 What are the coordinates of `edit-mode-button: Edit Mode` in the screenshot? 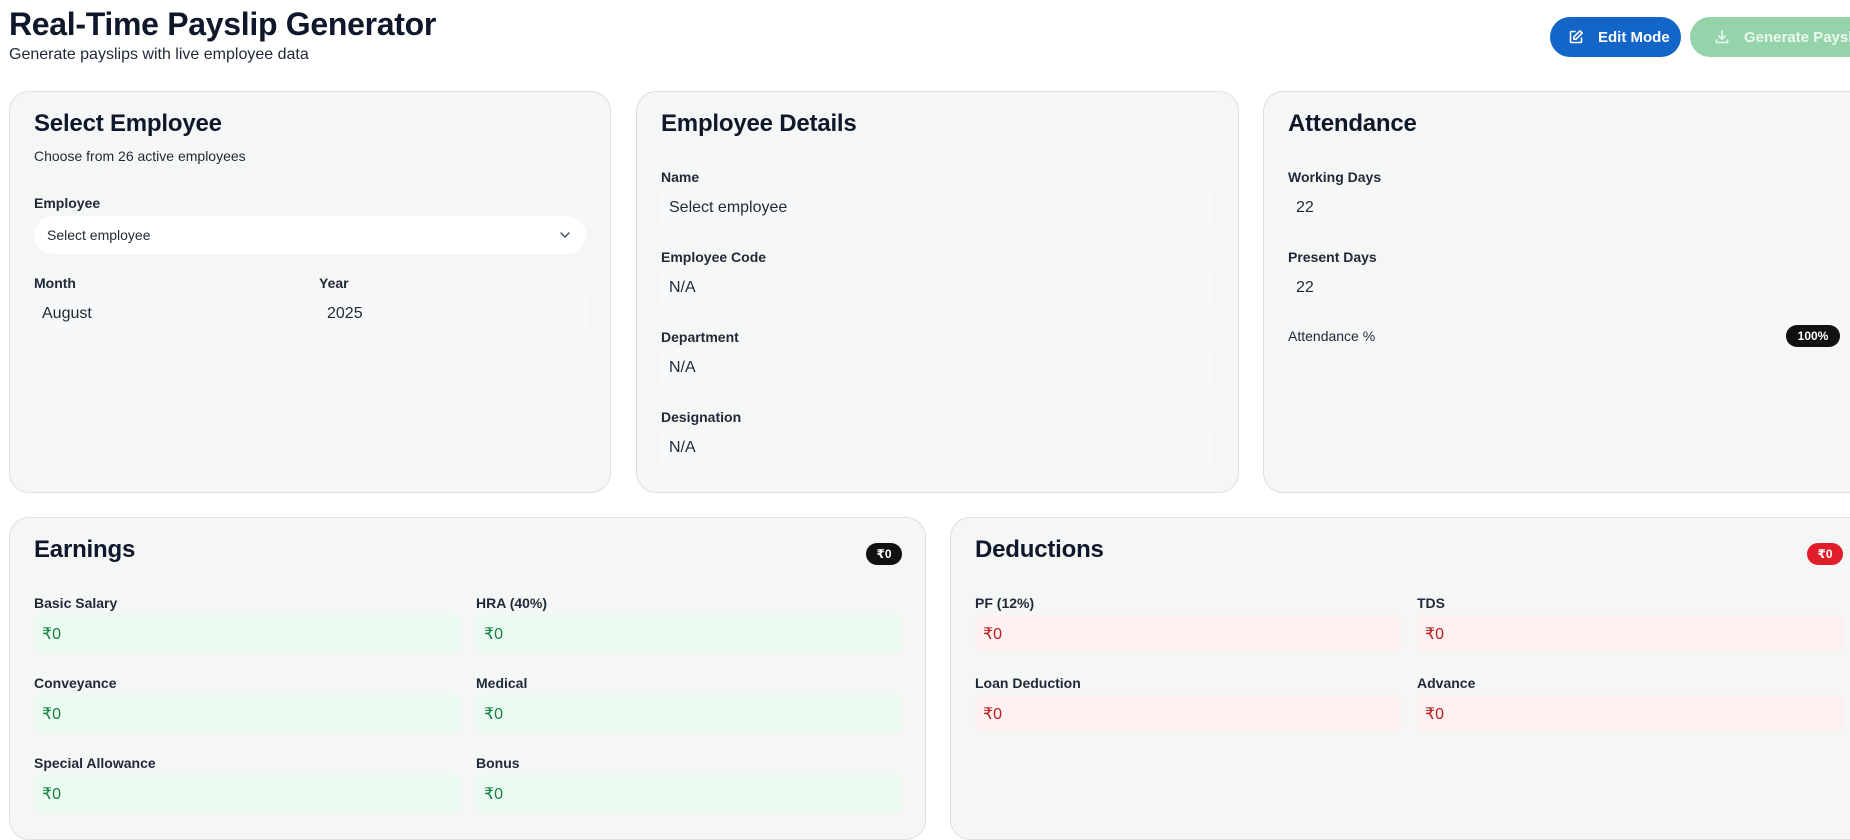 It's located at (1615, 37).